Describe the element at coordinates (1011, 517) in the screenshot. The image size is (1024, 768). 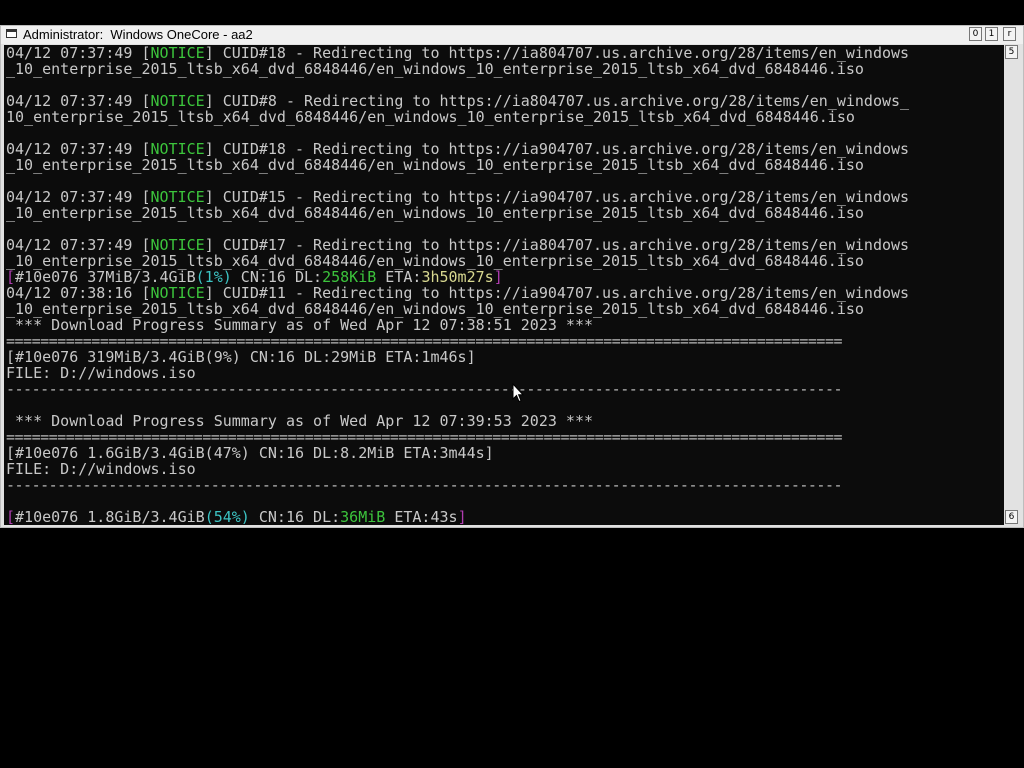
I see `scroll-down-button: 6` at that location.